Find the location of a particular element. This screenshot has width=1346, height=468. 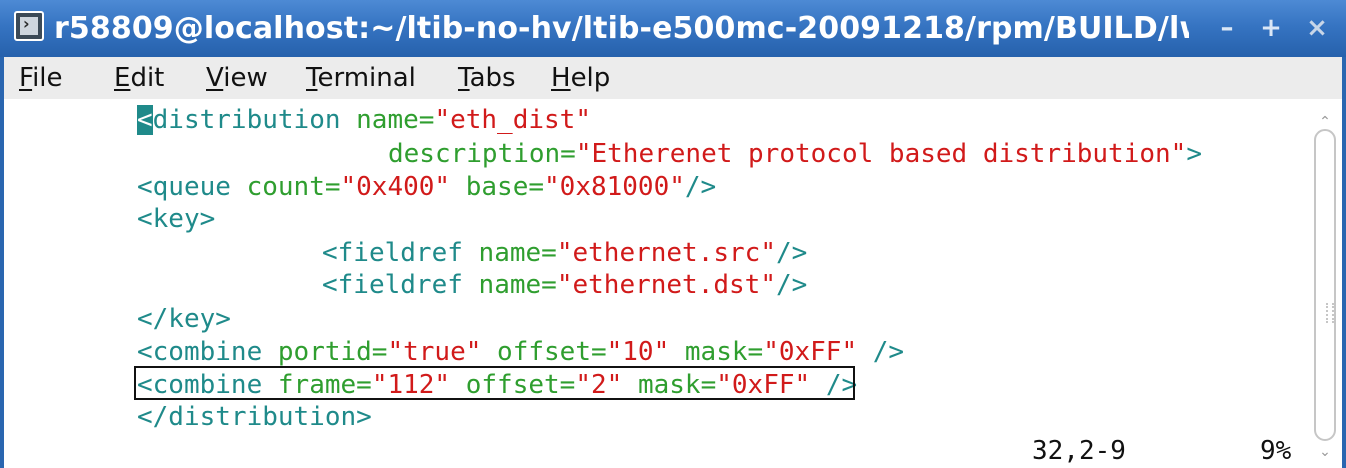

code-line: </distribution> is located at coordinates (254, 417).